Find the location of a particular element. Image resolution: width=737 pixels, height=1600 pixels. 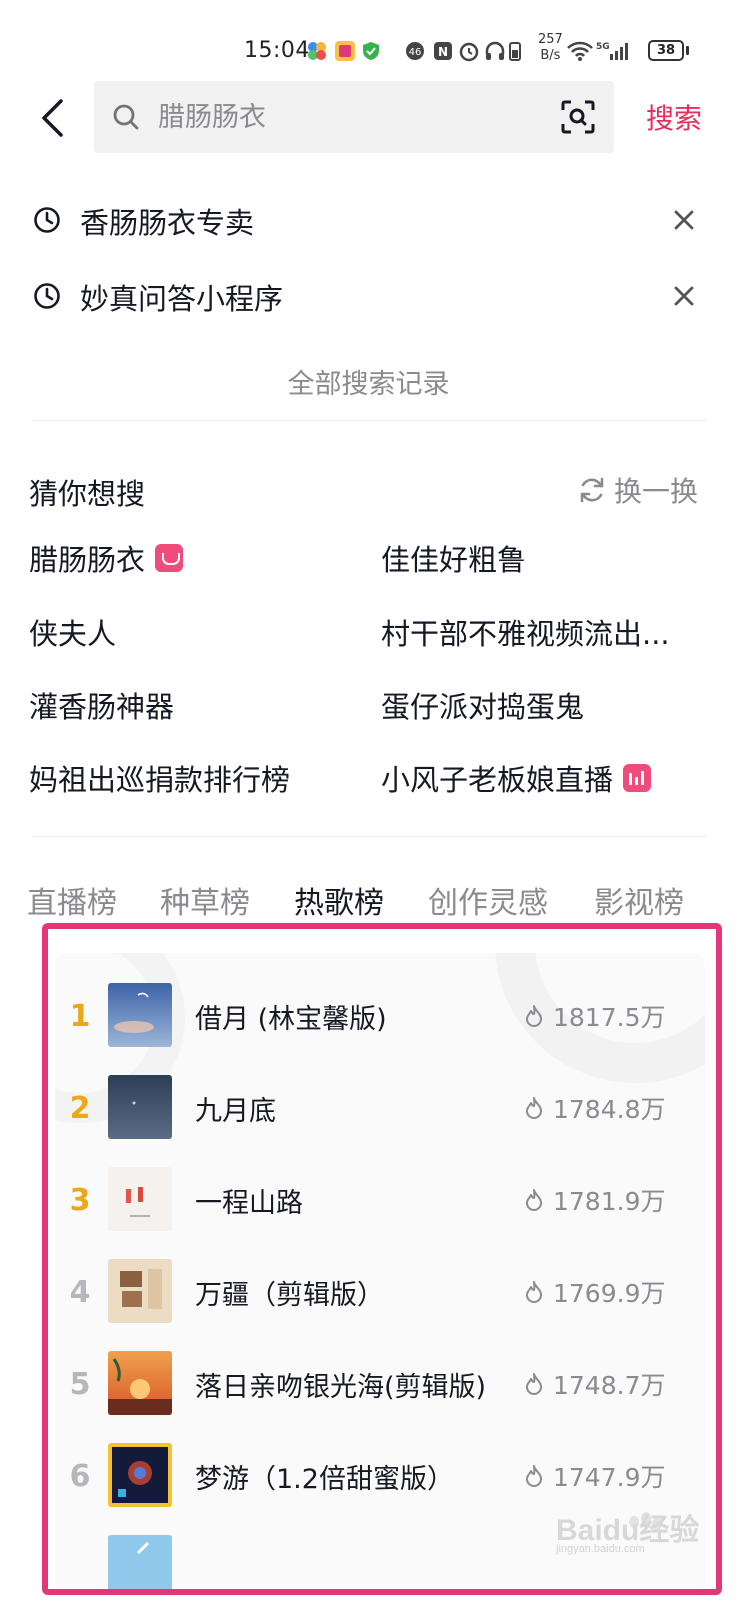

search-button: 搜索 is located at coordinates (674, 117).